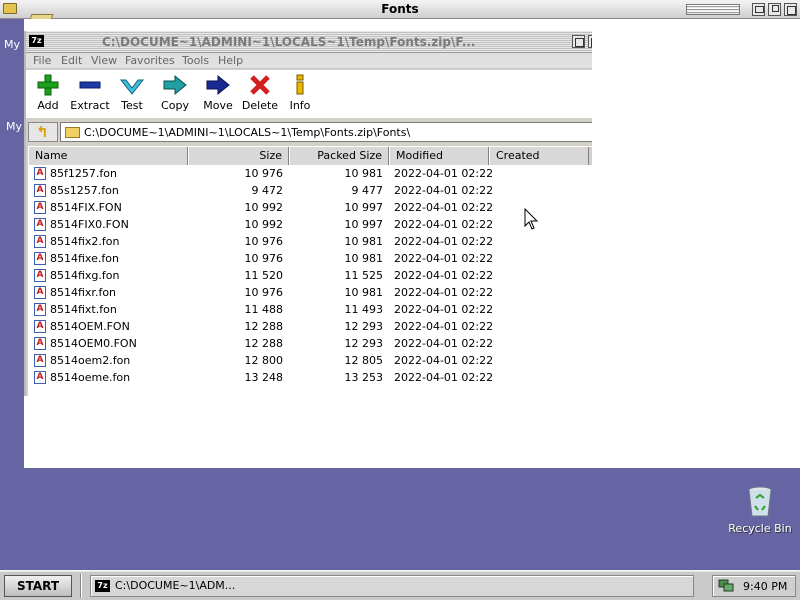 The image size is (800, 600). I want to click on up-arrow-icon: ↰, so click(42, 132).